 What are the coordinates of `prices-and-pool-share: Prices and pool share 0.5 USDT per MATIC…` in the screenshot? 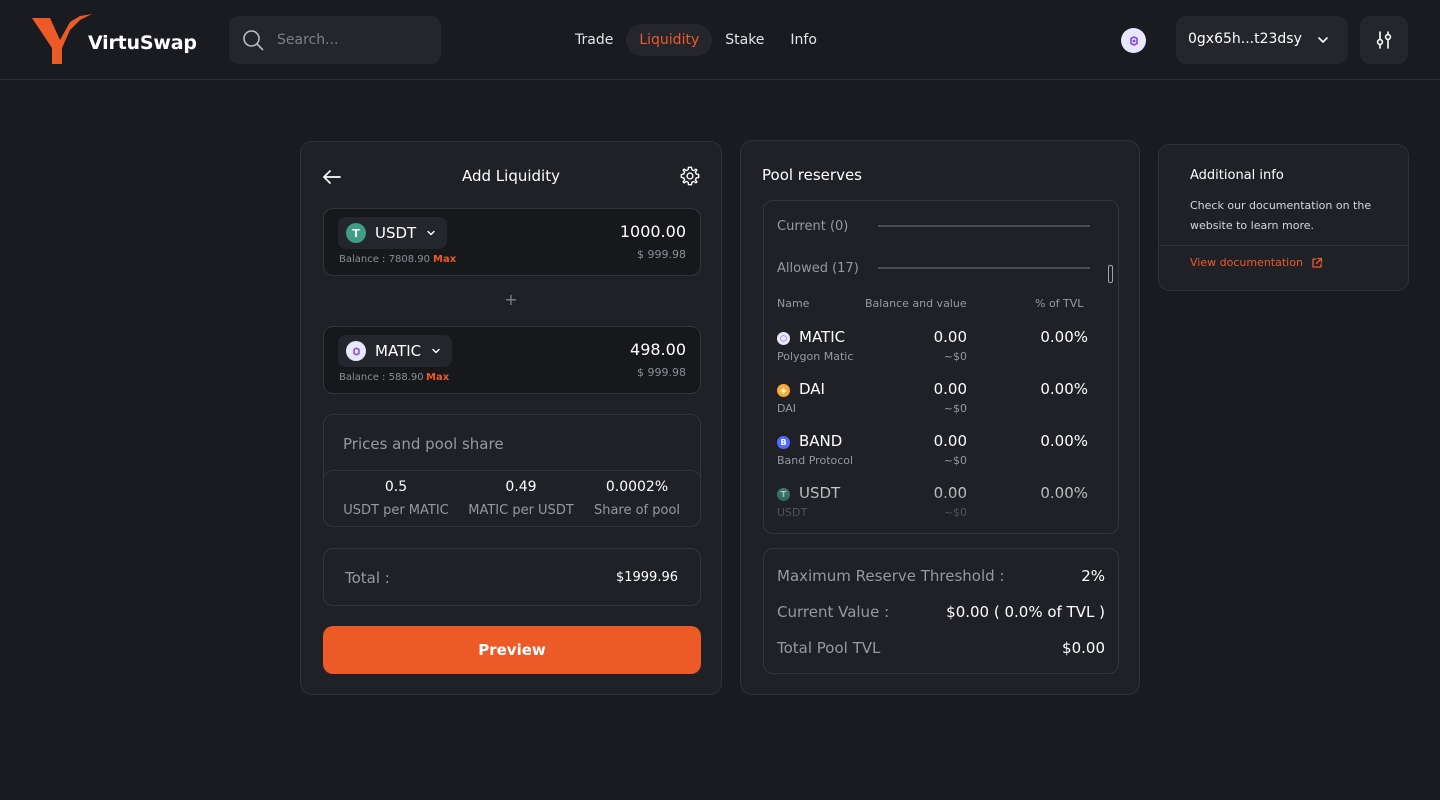 It's located at (512, 470).